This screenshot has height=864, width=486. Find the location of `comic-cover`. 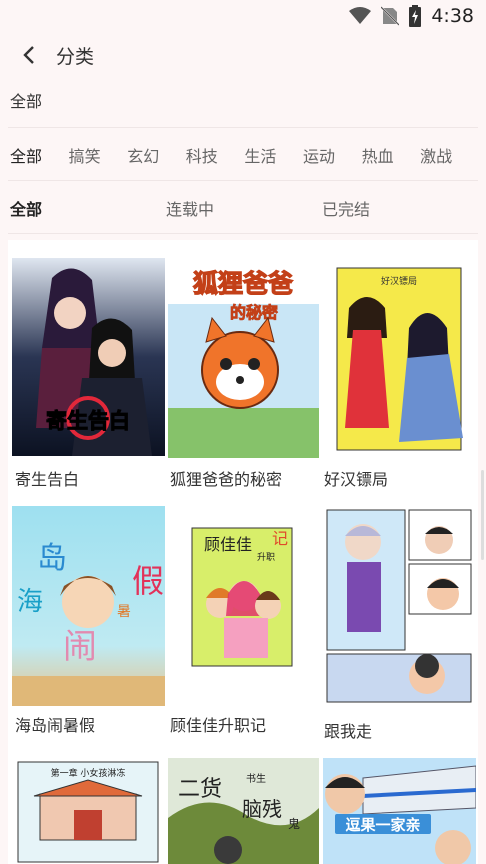

comic-cover is located at coordinates (399, 606).